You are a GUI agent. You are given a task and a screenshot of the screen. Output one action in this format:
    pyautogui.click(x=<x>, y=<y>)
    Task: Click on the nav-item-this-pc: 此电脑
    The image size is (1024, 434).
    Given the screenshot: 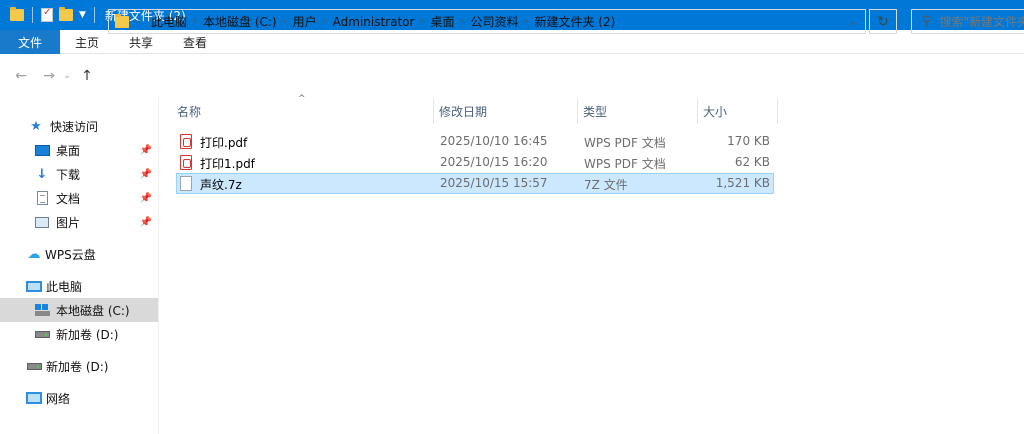 What is the action you would take?
    pyautogui.click(x=79, y=286)
    